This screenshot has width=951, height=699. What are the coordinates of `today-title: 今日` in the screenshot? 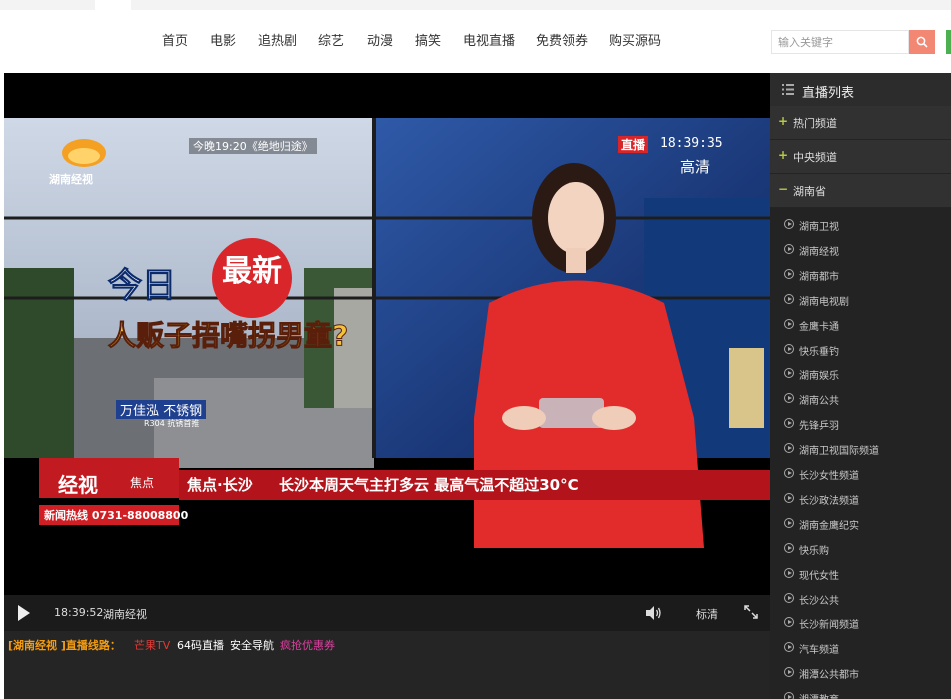 It's located at (142, 286).